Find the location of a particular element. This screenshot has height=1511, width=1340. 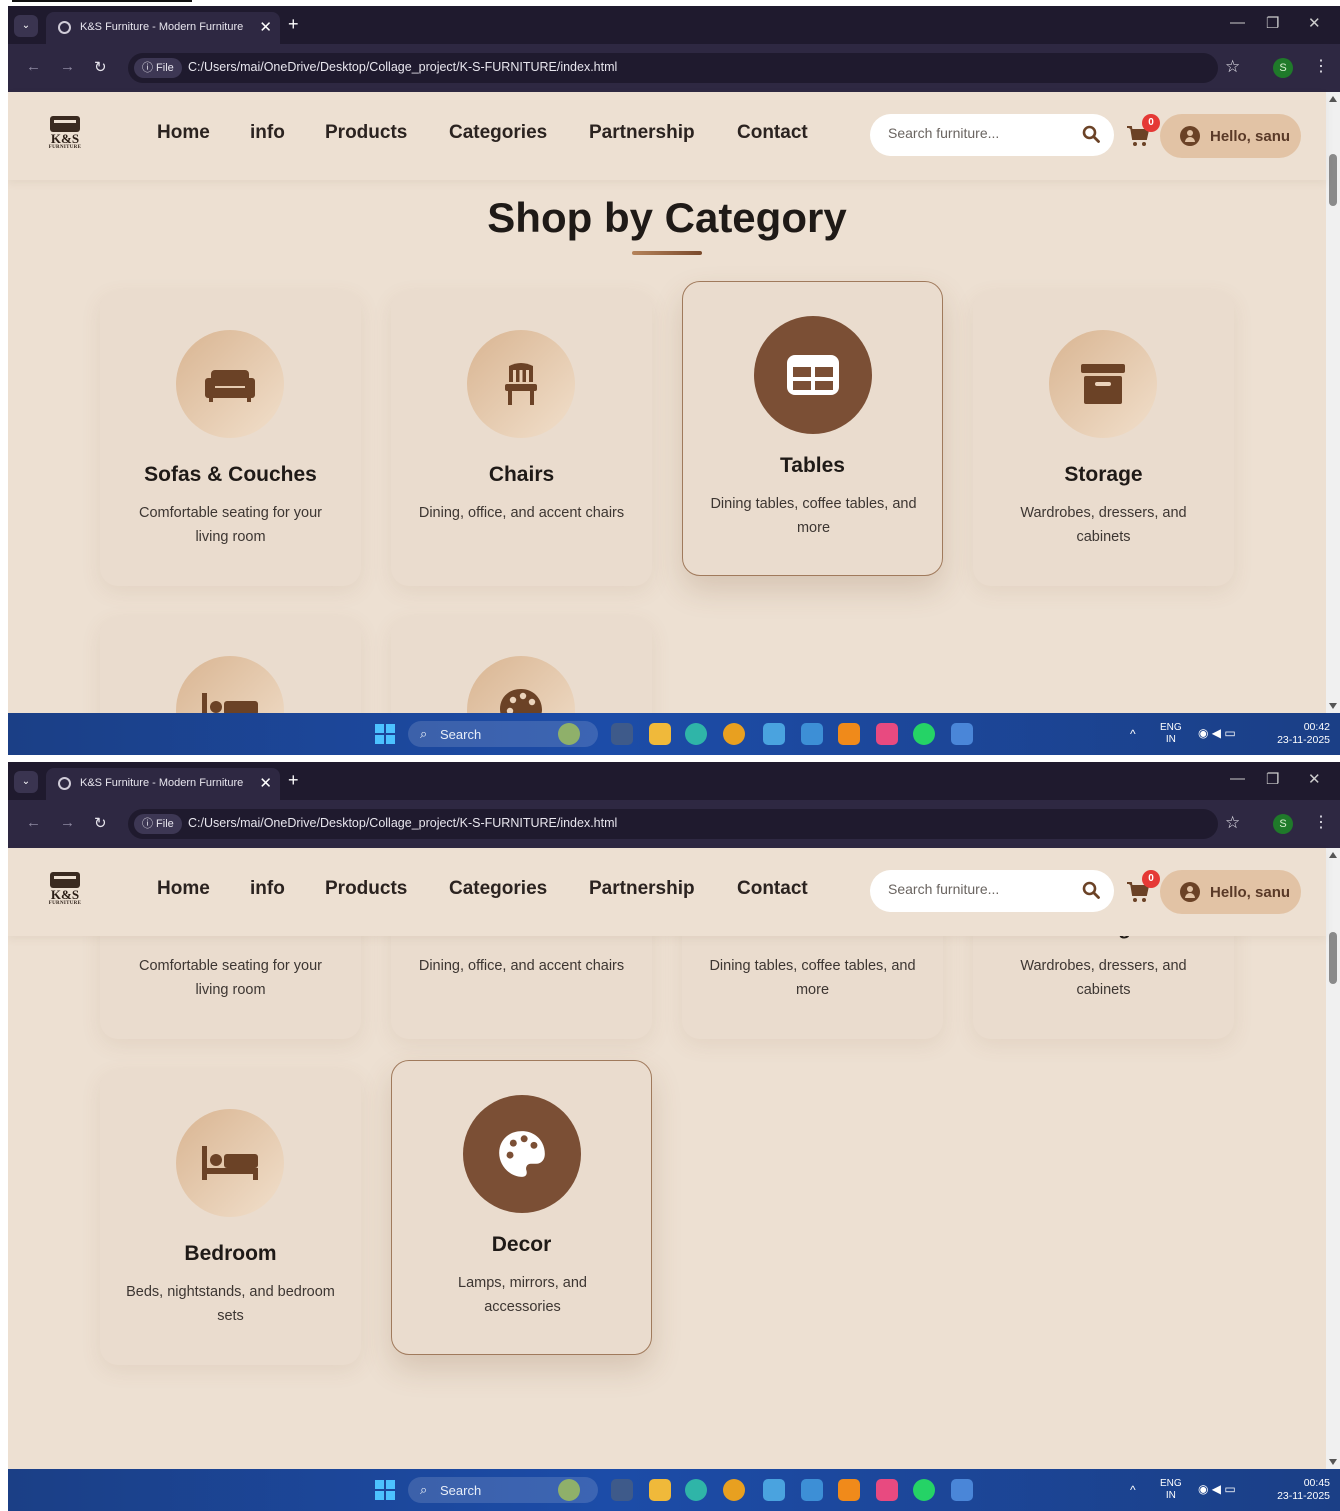

windows-taskbar: ⌕ Search ^ ENG IN ◉ ◀ ▭ 00:45 23-11-2025 is located at coordinates (674, 1490).